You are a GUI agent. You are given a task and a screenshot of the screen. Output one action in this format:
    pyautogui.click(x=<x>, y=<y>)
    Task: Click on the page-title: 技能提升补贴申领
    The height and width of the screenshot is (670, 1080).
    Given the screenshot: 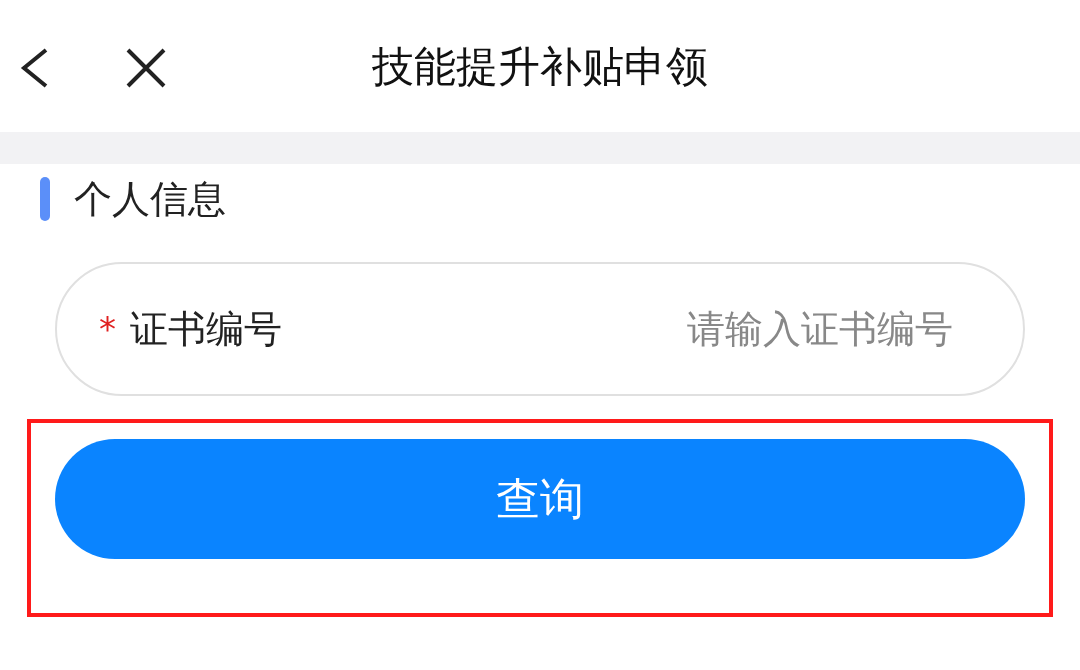 What is the action you would take?
    pyautogui.click(x=540, y=66)
    